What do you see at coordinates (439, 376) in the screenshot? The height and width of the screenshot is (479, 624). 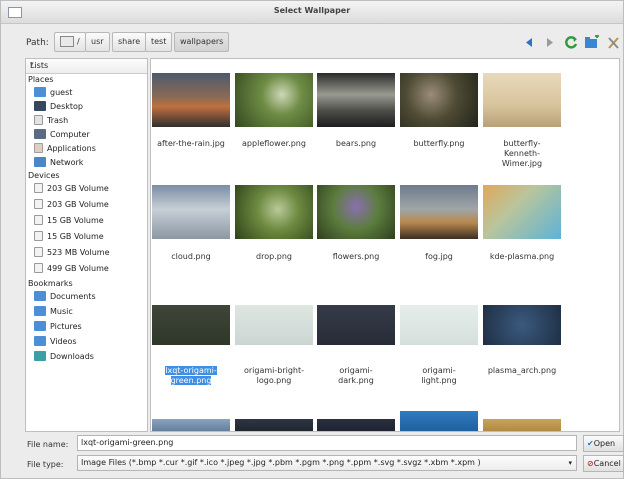 I see `file-name-label: origami- light.png` at bounding box center [439, 376].